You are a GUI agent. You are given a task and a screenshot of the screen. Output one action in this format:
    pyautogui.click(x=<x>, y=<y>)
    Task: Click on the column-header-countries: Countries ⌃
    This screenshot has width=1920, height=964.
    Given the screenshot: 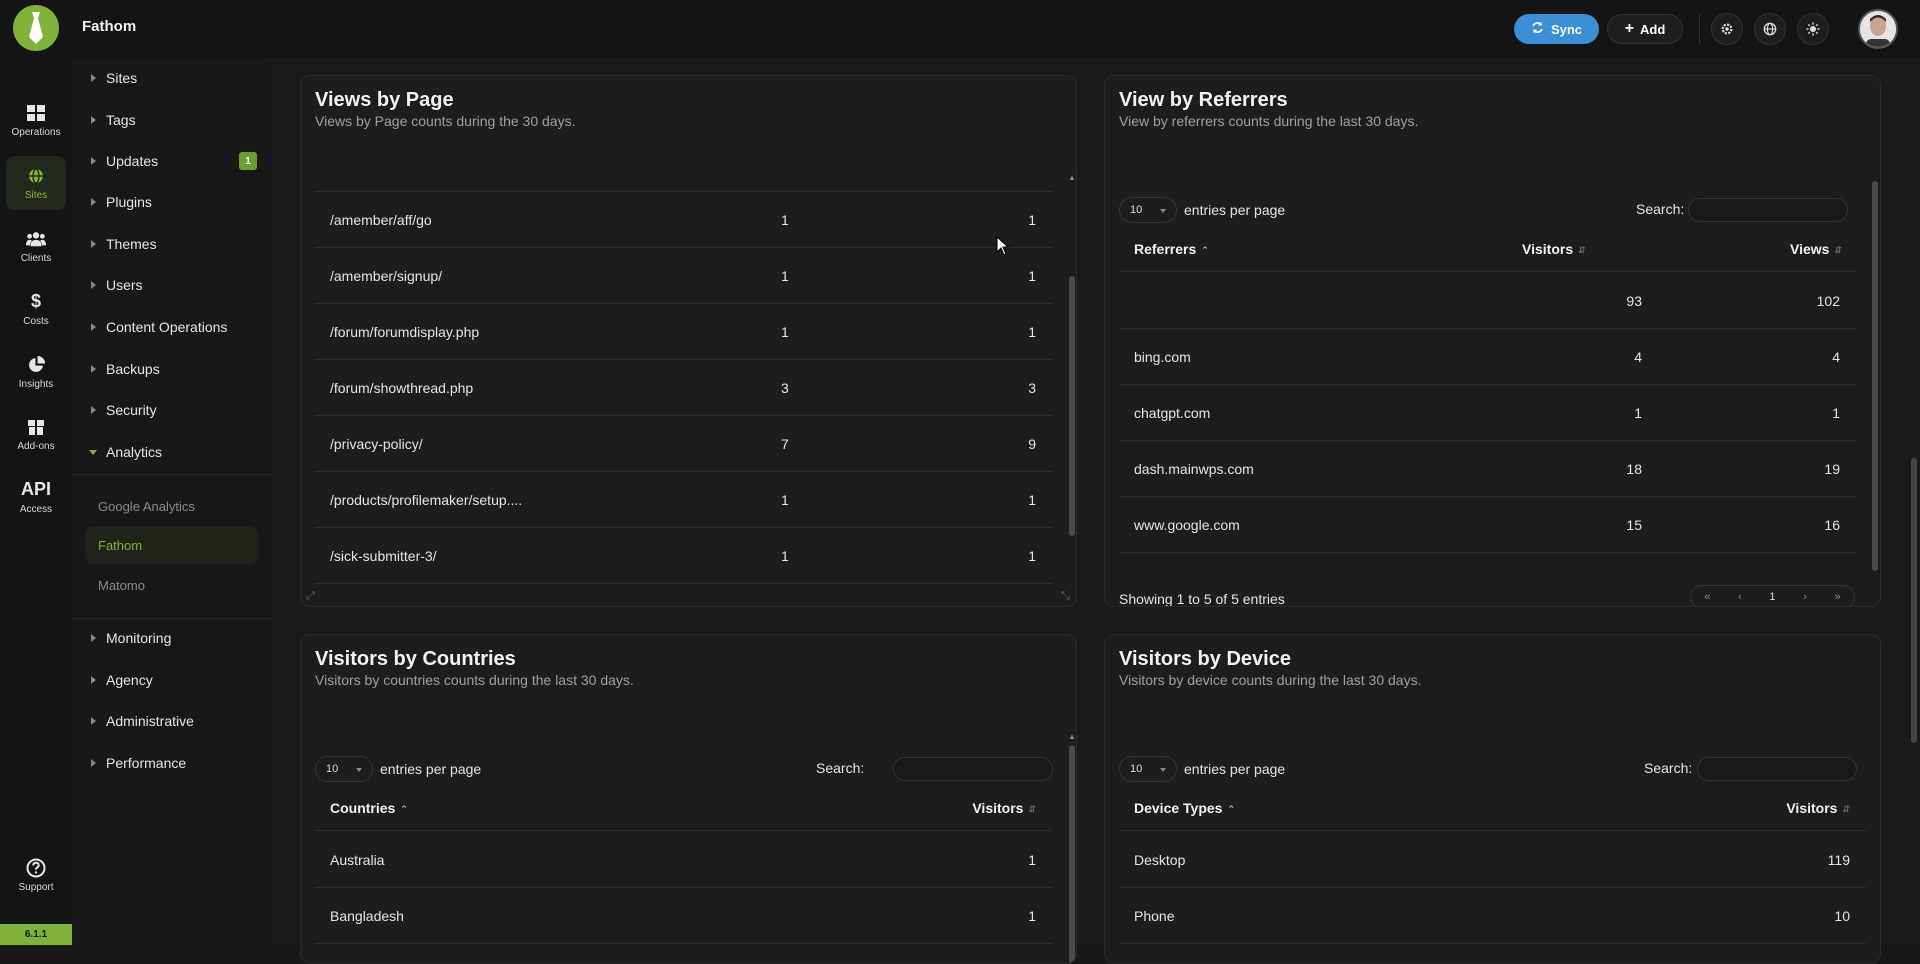 What is the action you would take?
    pyautogui.click(x=369, y=808)
    